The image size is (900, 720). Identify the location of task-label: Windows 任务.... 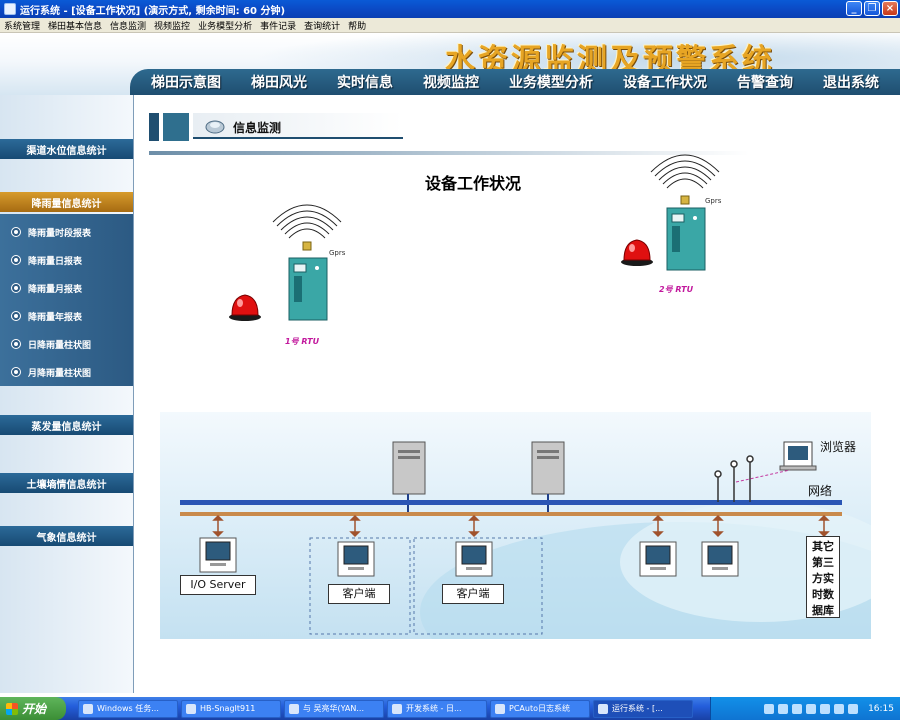
(128, 708).